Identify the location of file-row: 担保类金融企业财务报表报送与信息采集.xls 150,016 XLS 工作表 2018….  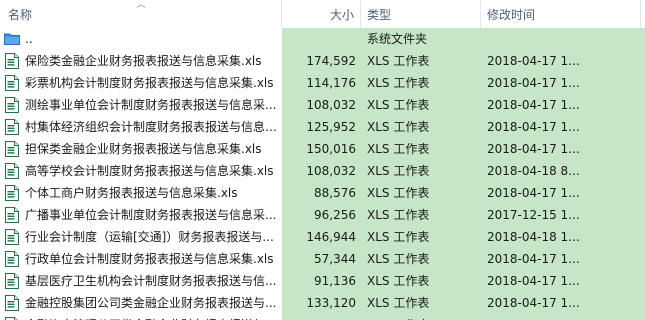
(322, 149).